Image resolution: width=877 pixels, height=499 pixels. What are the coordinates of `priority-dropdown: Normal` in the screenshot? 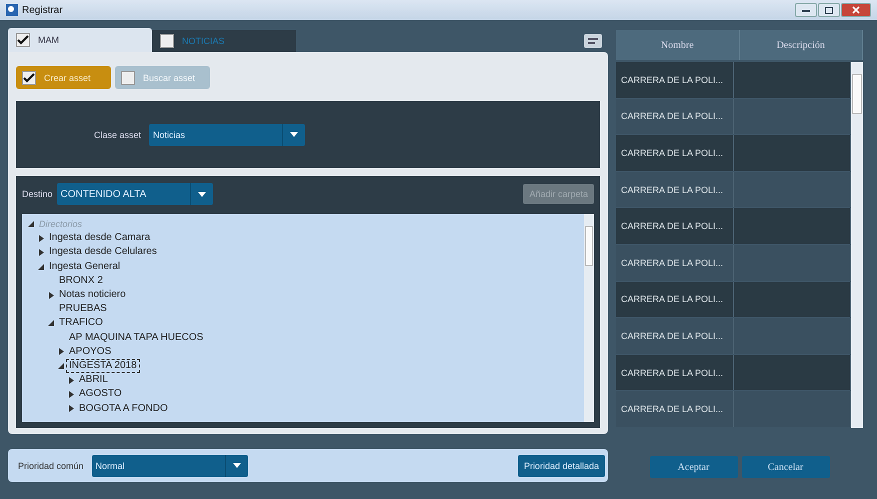 It's located at (170, 465).